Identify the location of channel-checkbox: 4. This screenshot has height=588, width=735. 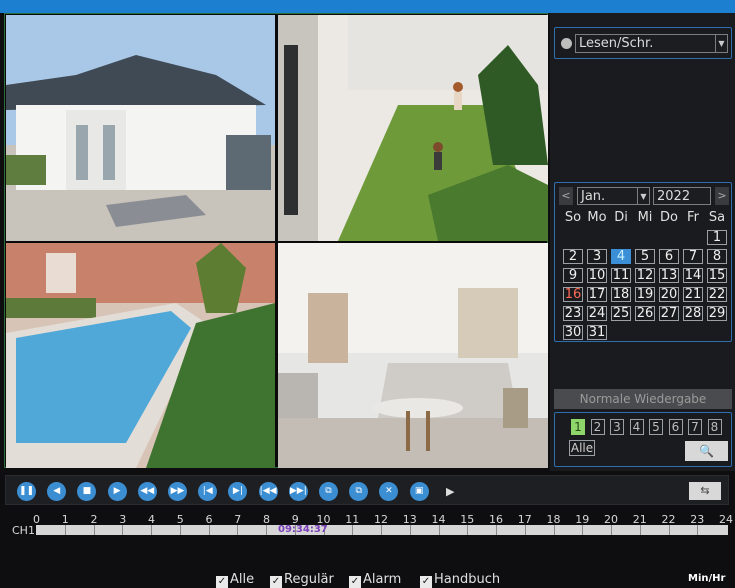
(636, 427).